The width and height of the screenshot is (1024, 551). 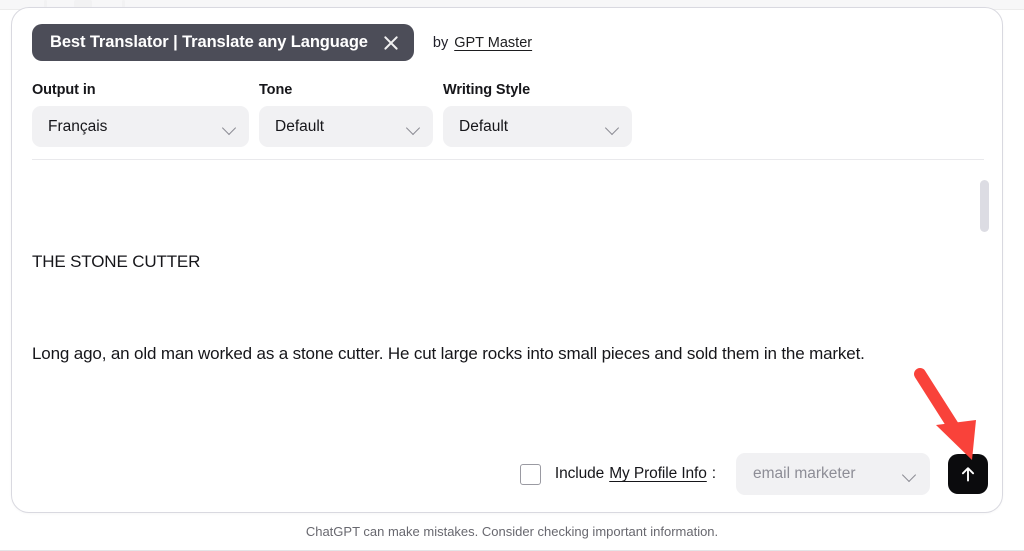 I want to click on colon-label: :, so click(x=713, y=473).